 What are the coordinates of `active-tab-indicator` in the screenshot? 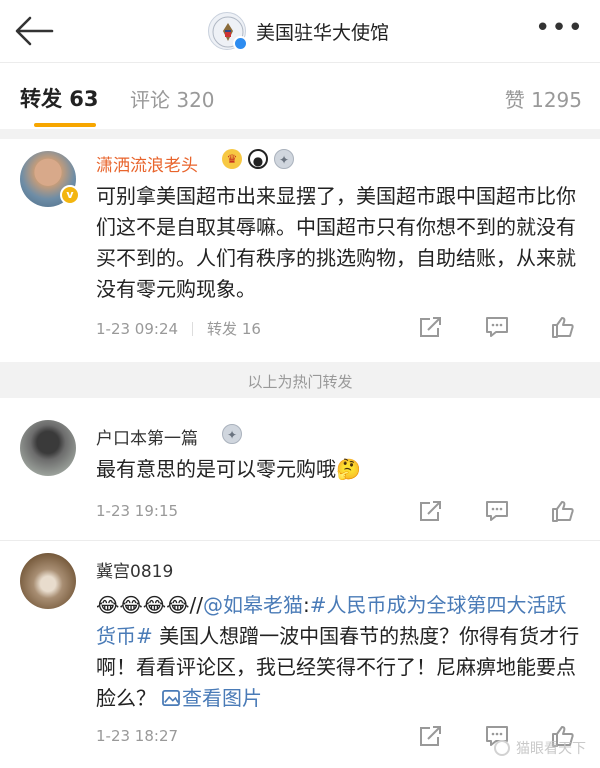 It's located at (65, 125).